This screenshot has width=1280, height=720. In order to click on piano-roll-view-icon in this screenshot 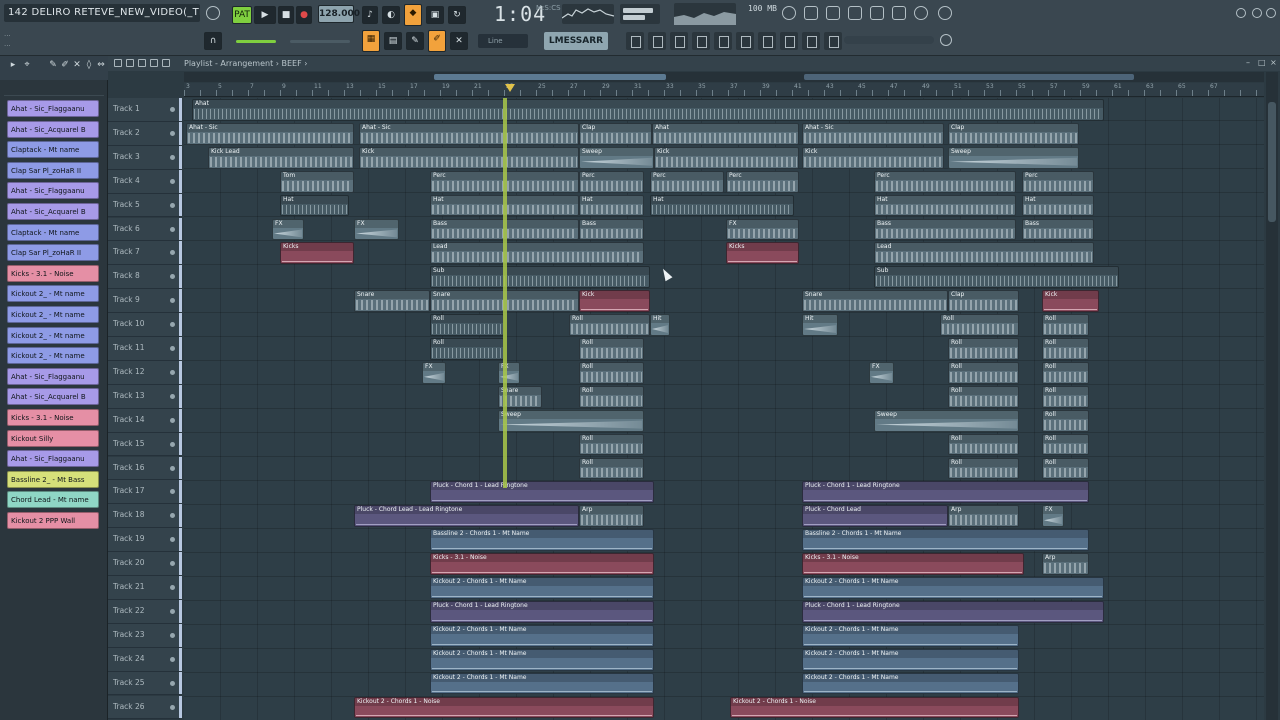, I will do `click(723, 41)`.